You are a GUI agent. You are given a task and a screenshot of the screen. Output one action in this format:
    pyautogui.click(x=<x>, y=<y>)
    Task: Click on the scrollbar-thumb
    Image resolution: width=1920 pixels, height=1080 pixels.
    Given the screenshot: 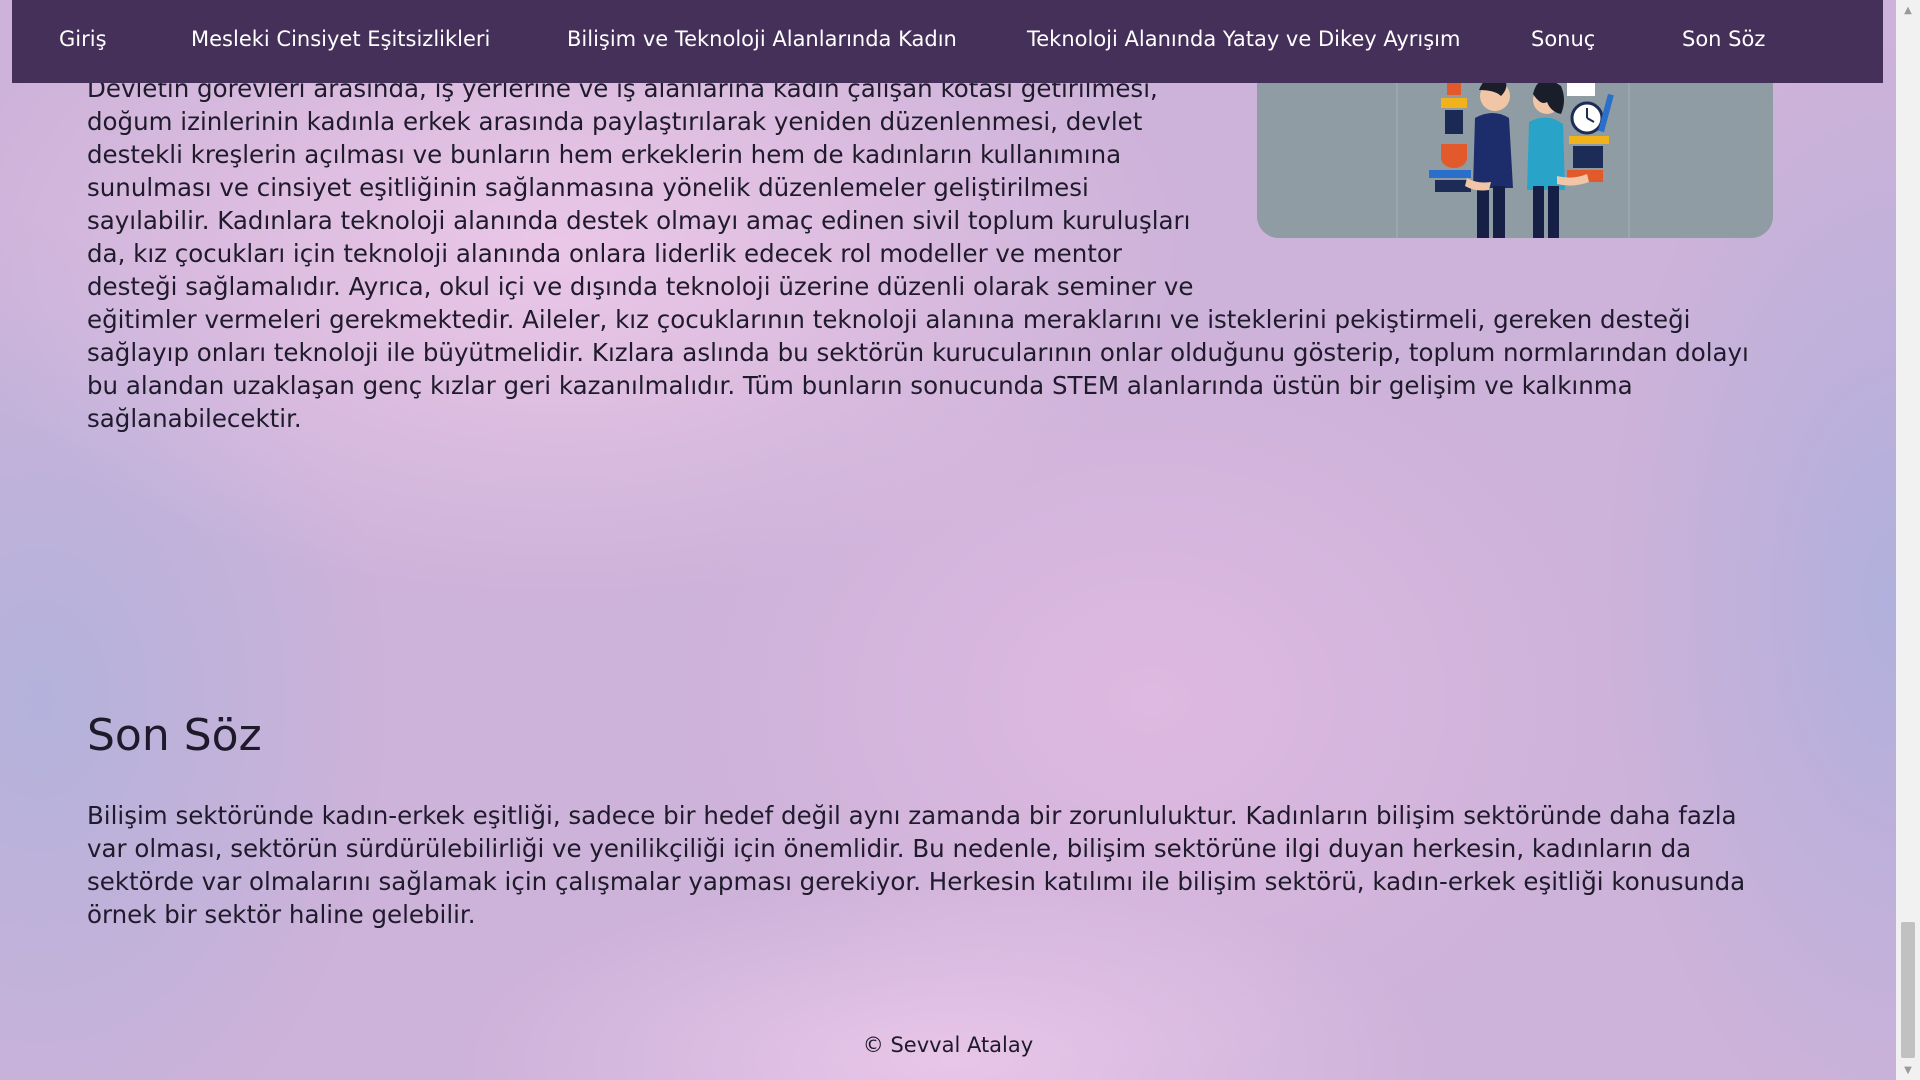 What is the action you would take?
    pyautogui.click(x=1908, y=990)
    